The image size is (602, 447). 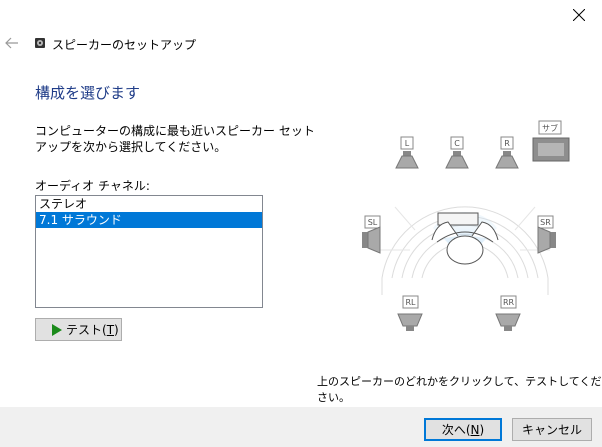 What do you see at coordinates (459, 389) in the screenshot?
I see `instruction-text: 上のスピーカーのどれかをクリックして、テストしてください。` at bounding box center [459, 389].